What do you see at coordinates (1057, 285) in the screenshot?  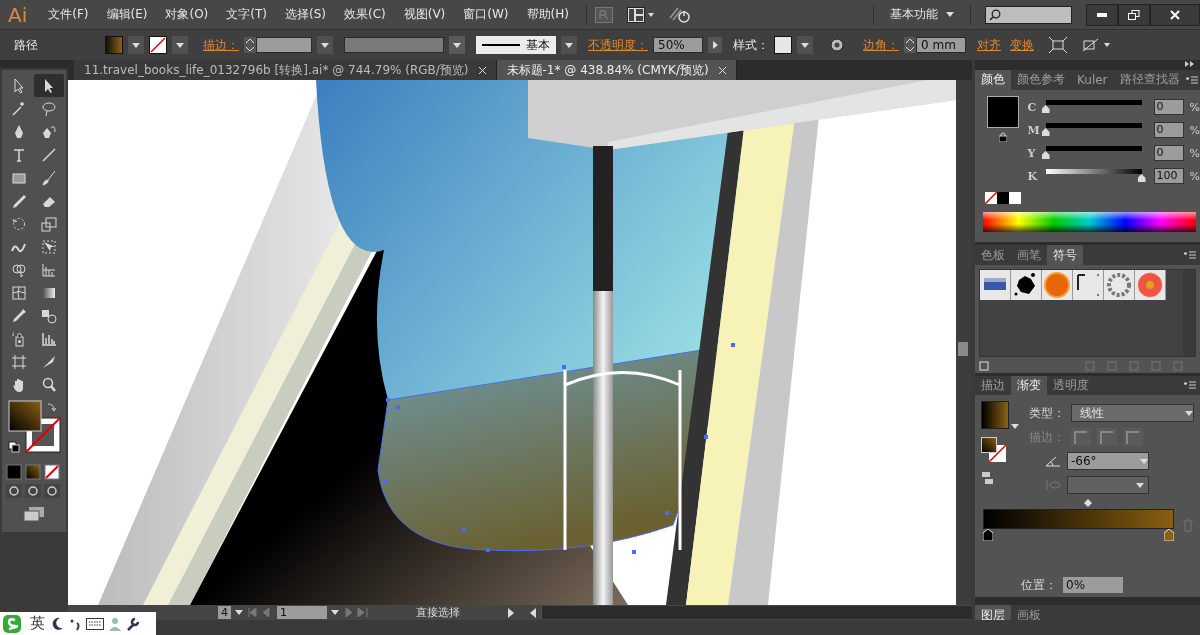 I see `round-button-symbol-icon` at bounding box center [1057, 285].